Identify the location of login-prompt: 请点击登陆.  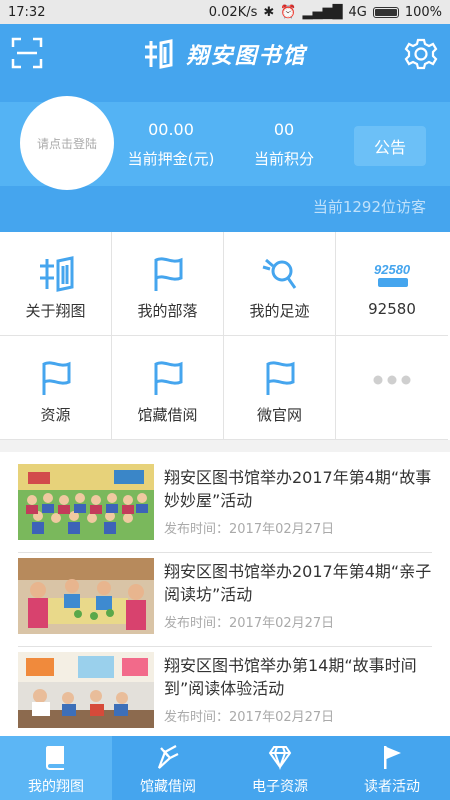
(66, 143).